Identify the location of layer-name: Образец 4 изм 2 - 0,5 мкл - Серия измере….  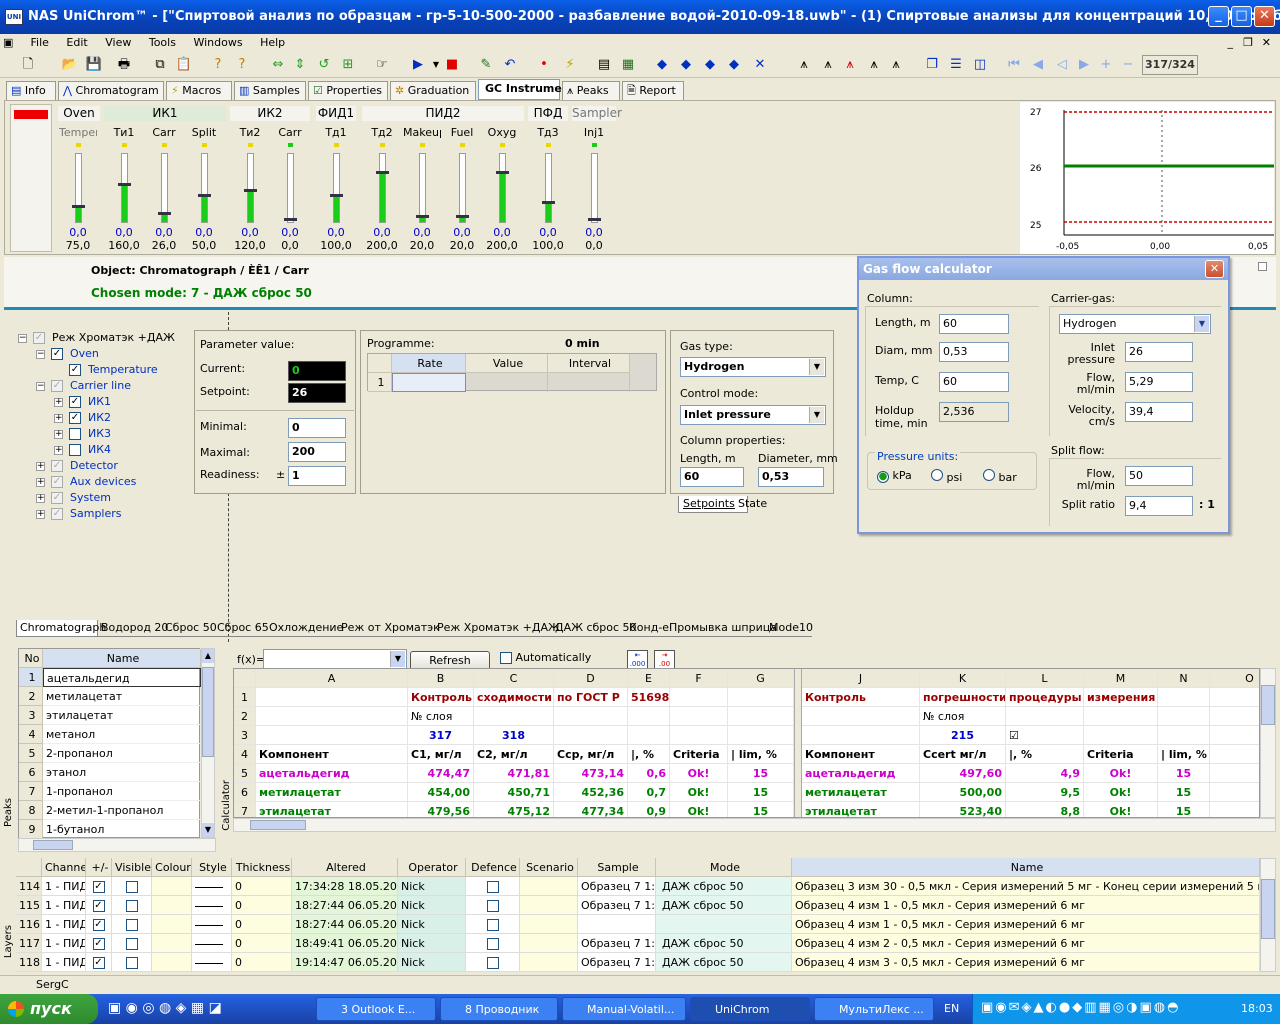
(1026, 943).